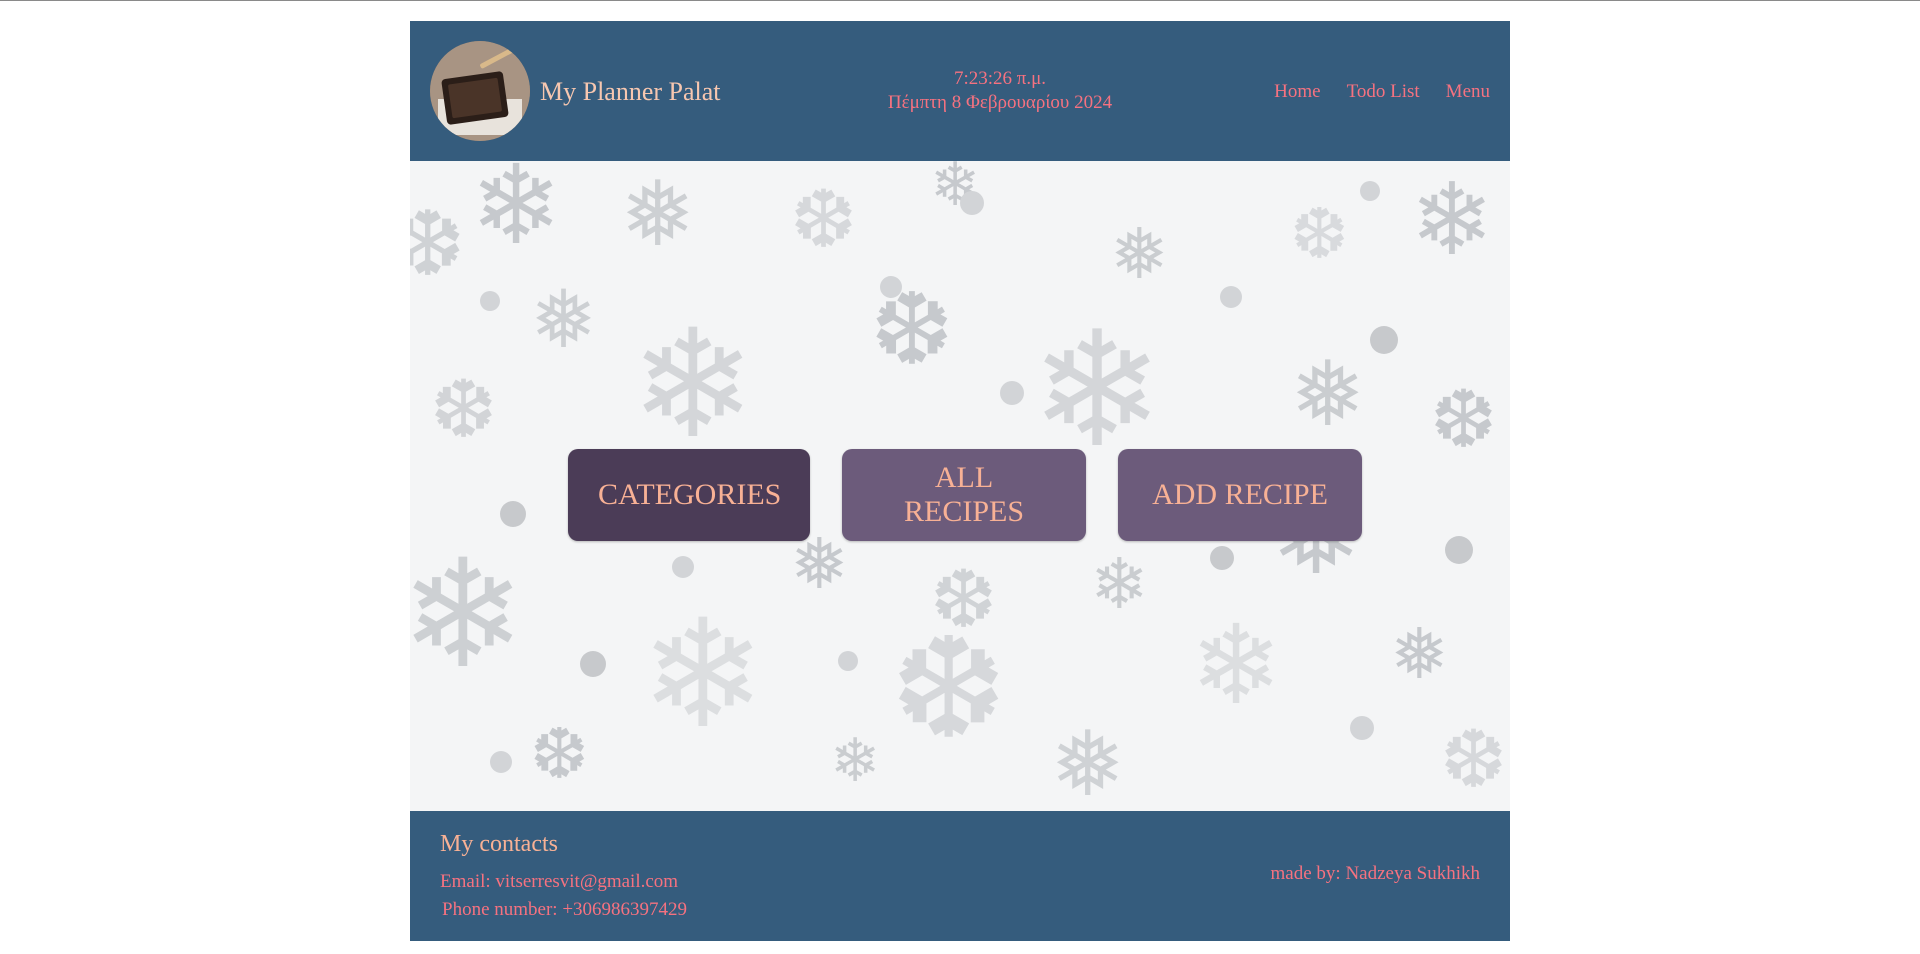  I want to click on add-recipe-button: ADD RECIPE, so click(1240, 495).